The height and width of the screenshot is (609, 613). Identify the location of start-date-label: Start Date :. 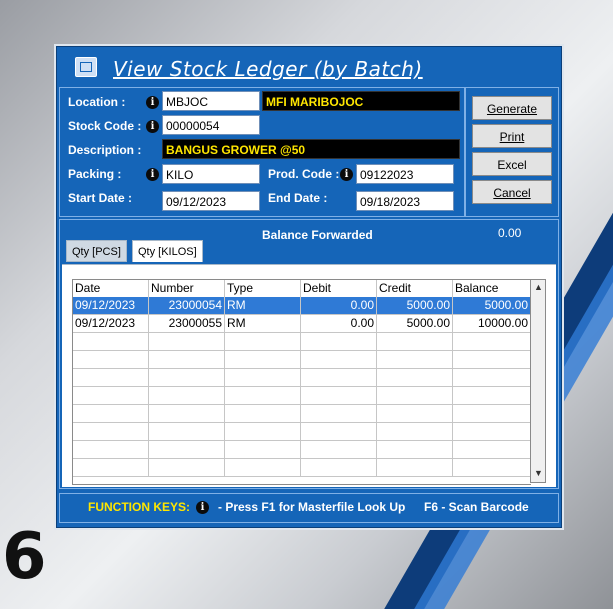
(100, 198).